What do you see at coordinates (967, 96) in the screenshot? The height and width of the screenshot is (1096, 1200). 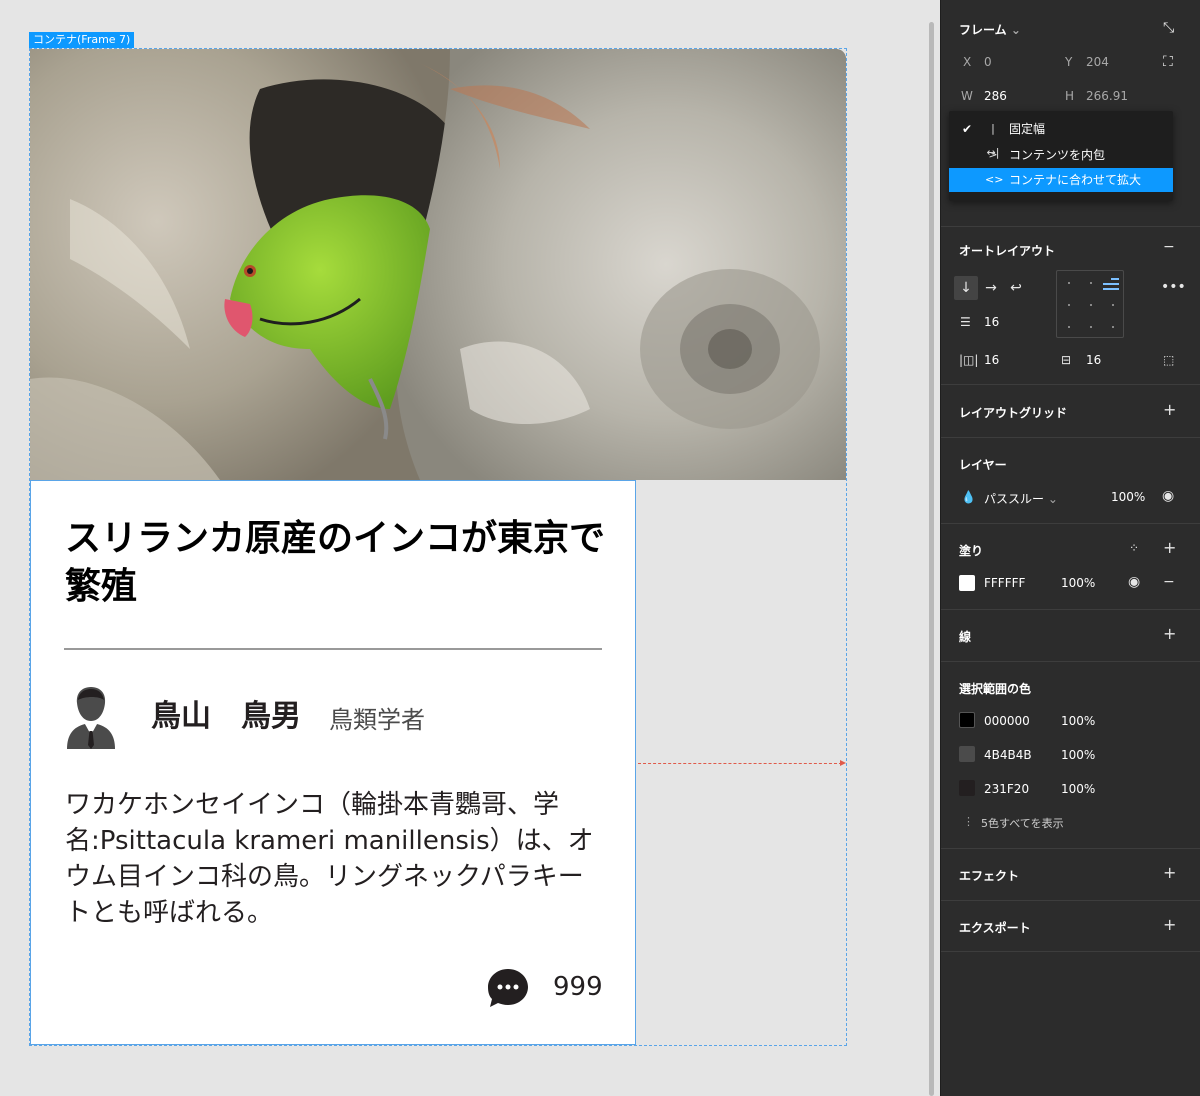 I see `w-label: W` at bounding box center [967, 96].